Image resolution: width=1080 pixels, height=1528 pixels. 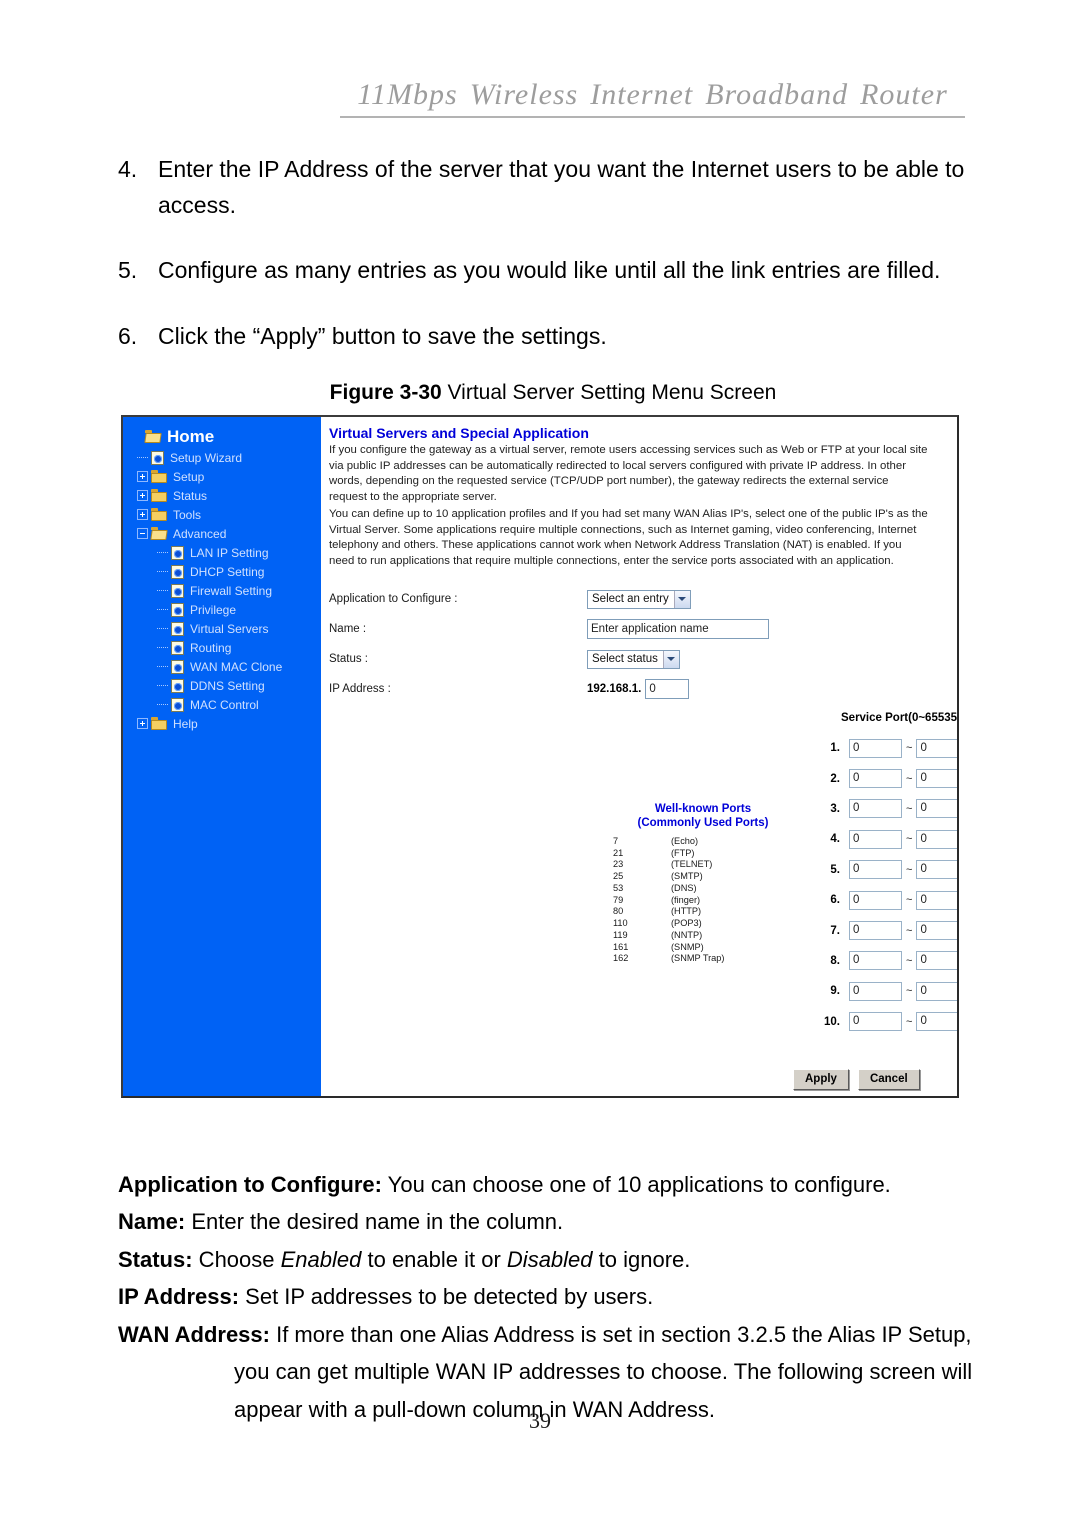 I want to click on service-port-row: 5. 0 ~0, so click(x=885, y=870).